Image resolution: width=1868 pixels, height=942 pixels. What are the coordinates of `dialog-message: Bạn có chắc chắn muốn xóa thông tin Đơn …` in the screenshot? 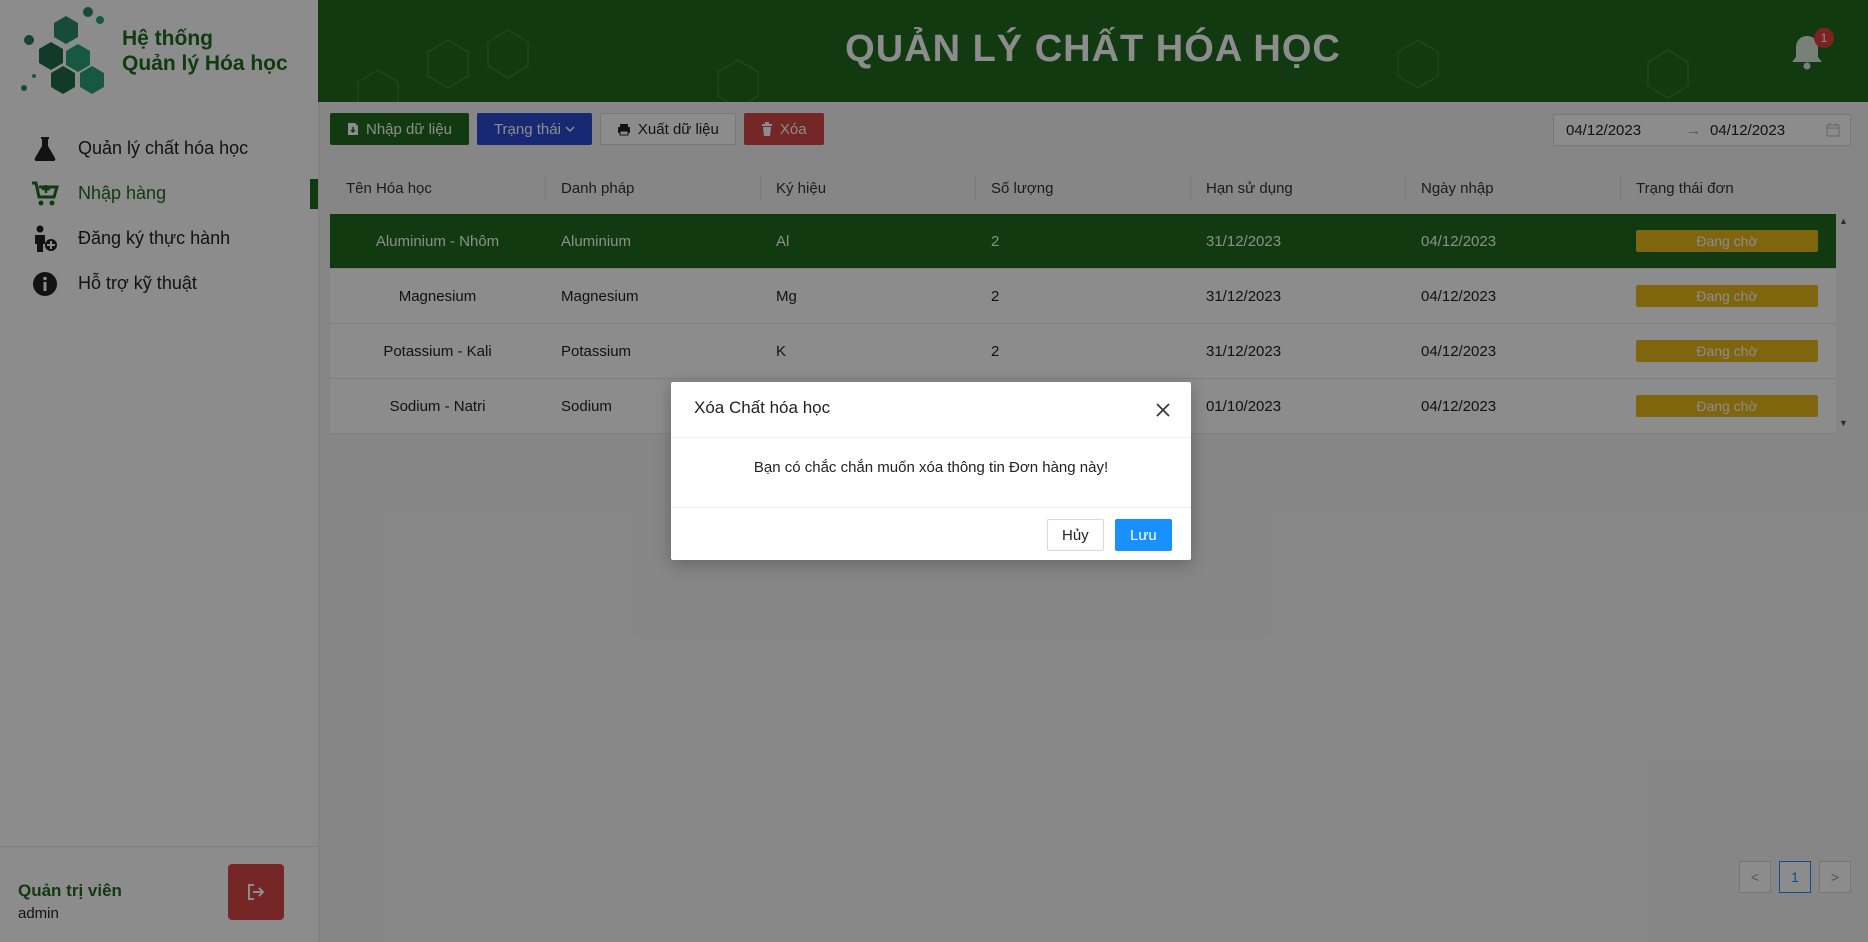 It's located at (931, 467).